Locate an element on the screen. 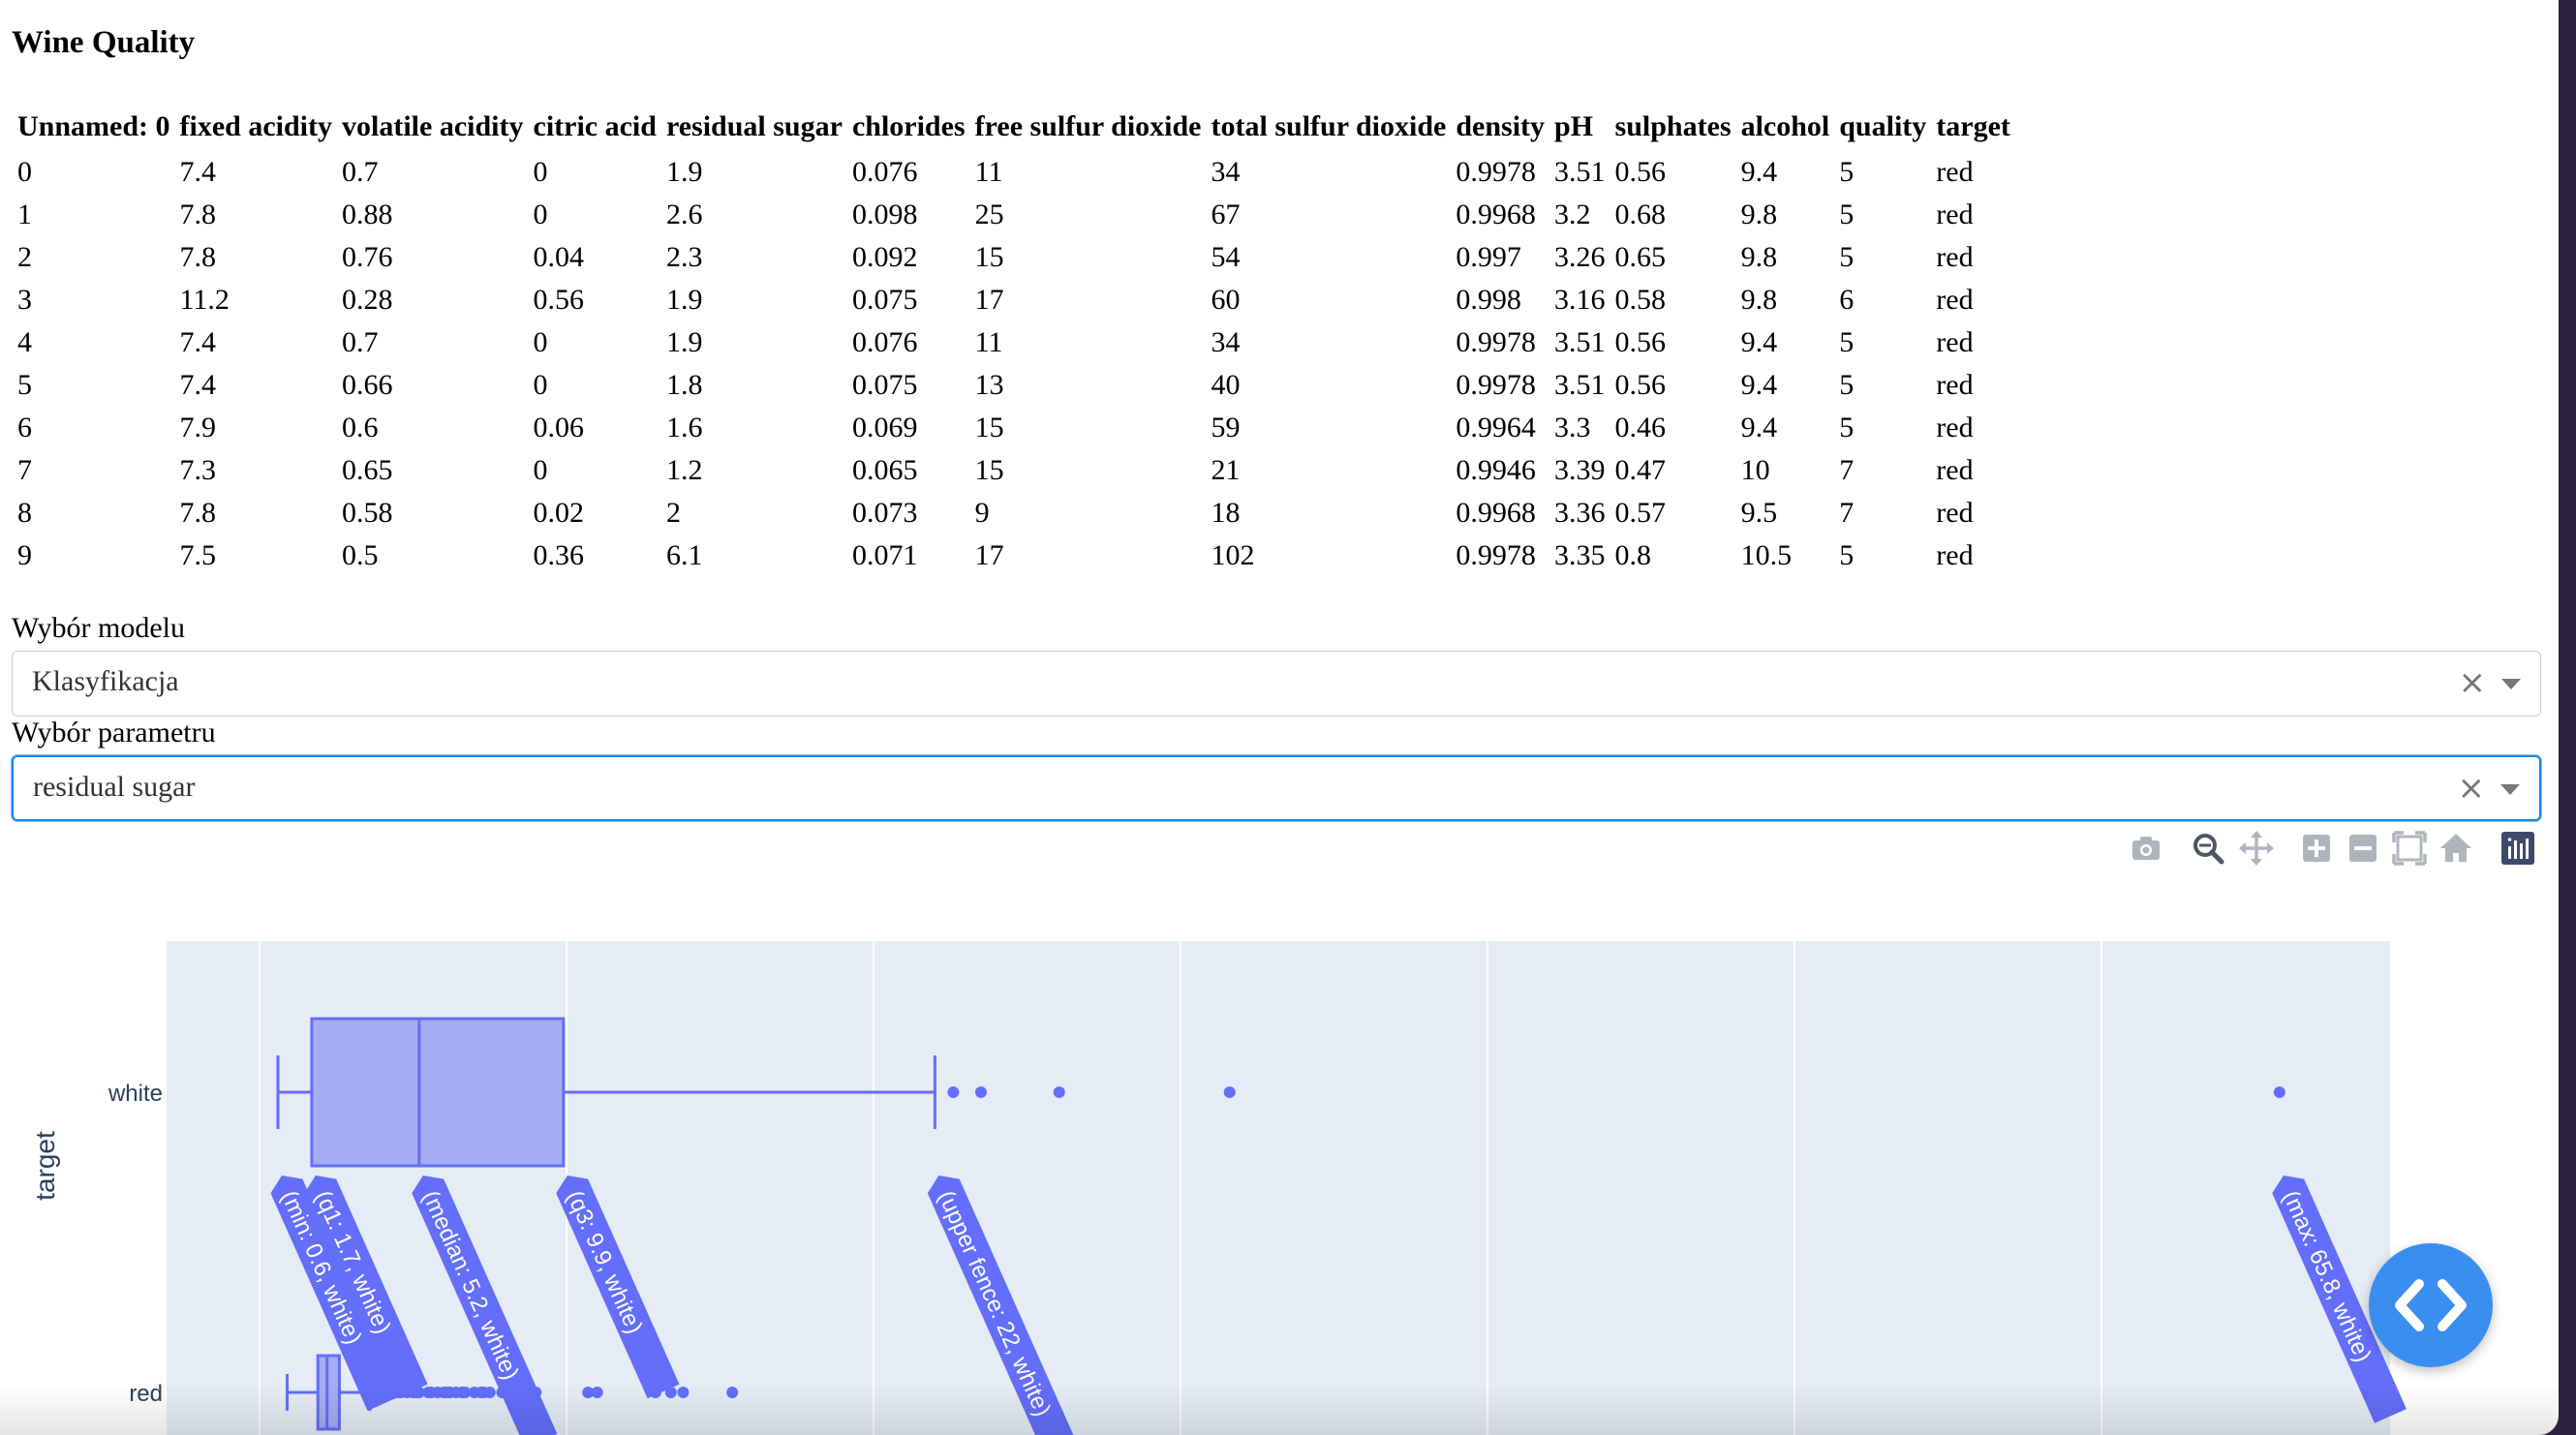 Image resolution: width=2576 pixels, height=1435 pixels. table-cell: 1 is located at coordinates (24, 214).